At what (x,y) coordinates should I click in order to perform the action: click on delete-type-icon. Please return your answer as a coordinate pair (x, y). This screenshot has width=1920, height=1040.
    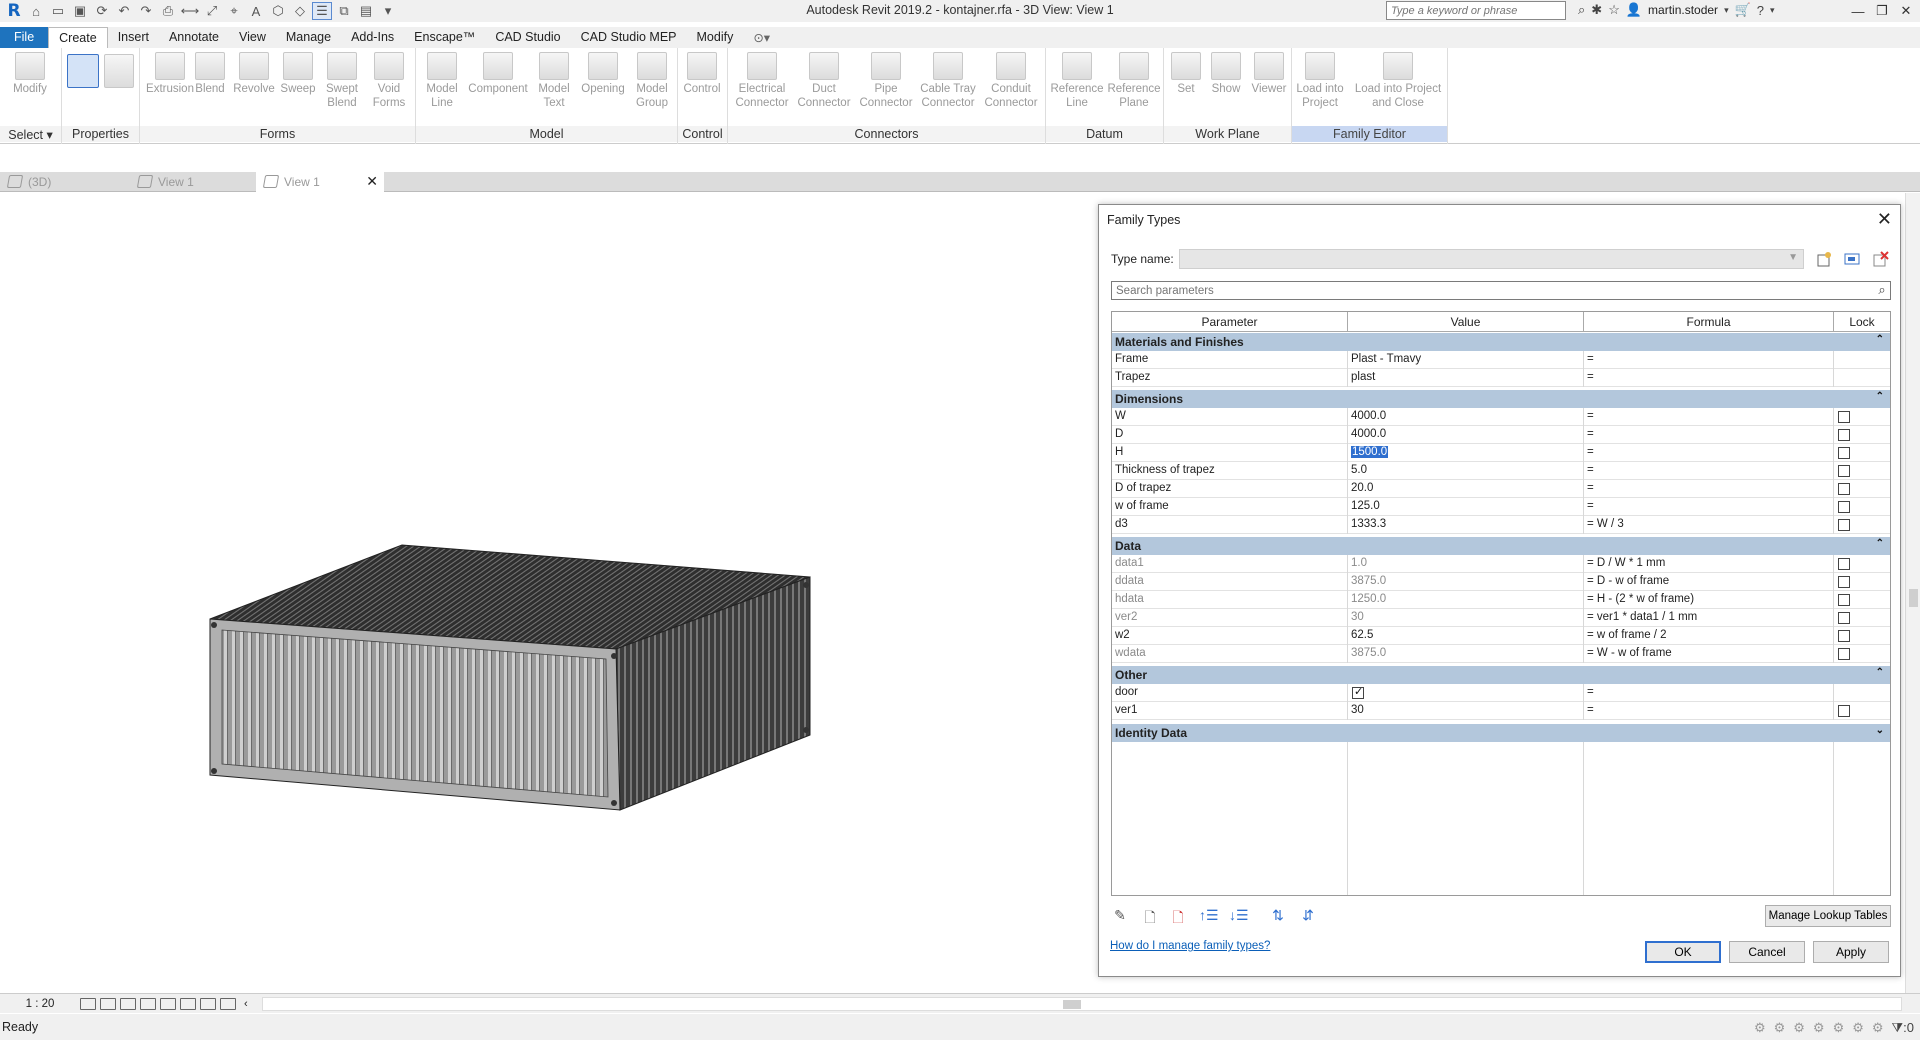
    Looking at the image, I should click on (1880, 259).